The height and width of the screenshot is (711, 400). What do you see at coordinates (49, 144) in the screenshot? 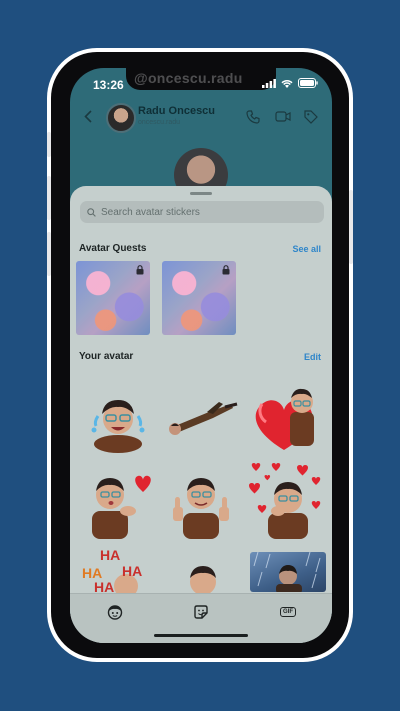
I see `phone-mute-switch` at bounding box center [49, 144].